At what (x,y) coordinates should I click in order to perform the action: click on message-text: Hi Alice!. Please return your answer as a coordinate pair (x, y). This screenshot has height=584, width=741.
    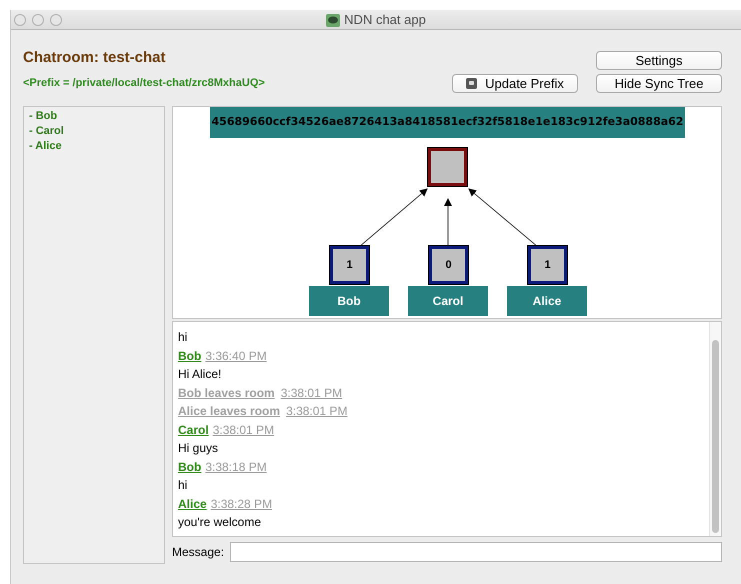
    Looking at the image, I should click on (200, 374).